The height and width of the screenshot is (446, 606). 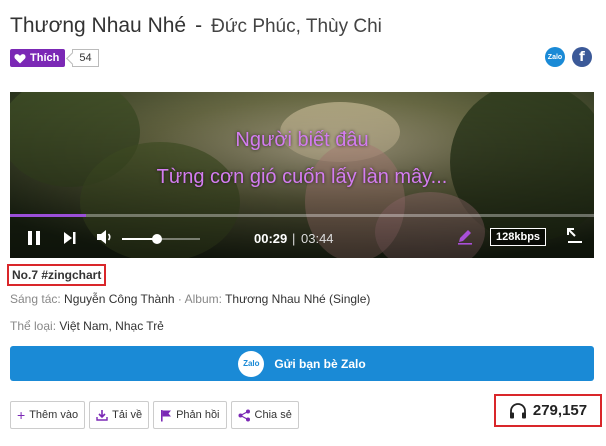 What do you see at coordinates (33, 326) in the screenshot?
I see `genre-label: Thể loại:` at bounding box center [33, 326].